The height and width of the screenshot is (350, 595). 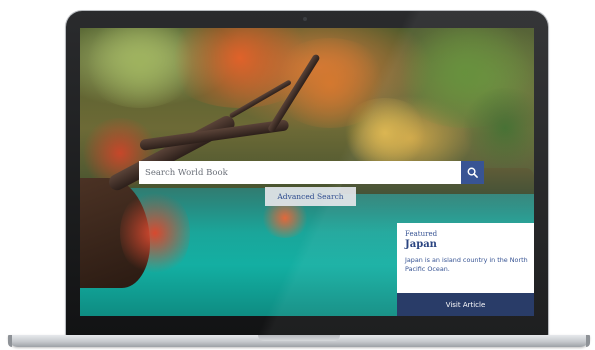 I want to click on laptop-base, so click(x=299, y=341).